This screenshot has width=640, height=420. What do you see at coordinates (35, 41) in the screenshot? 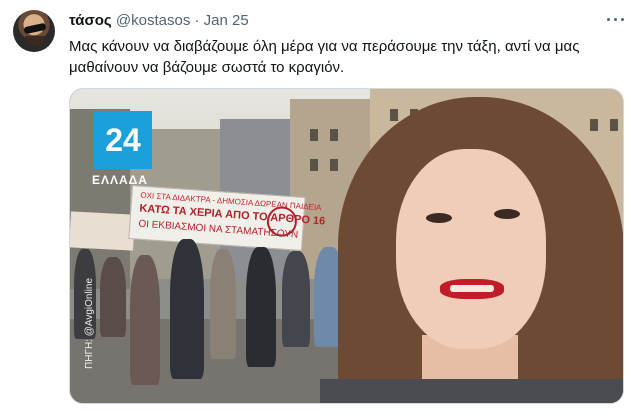
I see `beard-graphic` at bounding box center [35, 41].